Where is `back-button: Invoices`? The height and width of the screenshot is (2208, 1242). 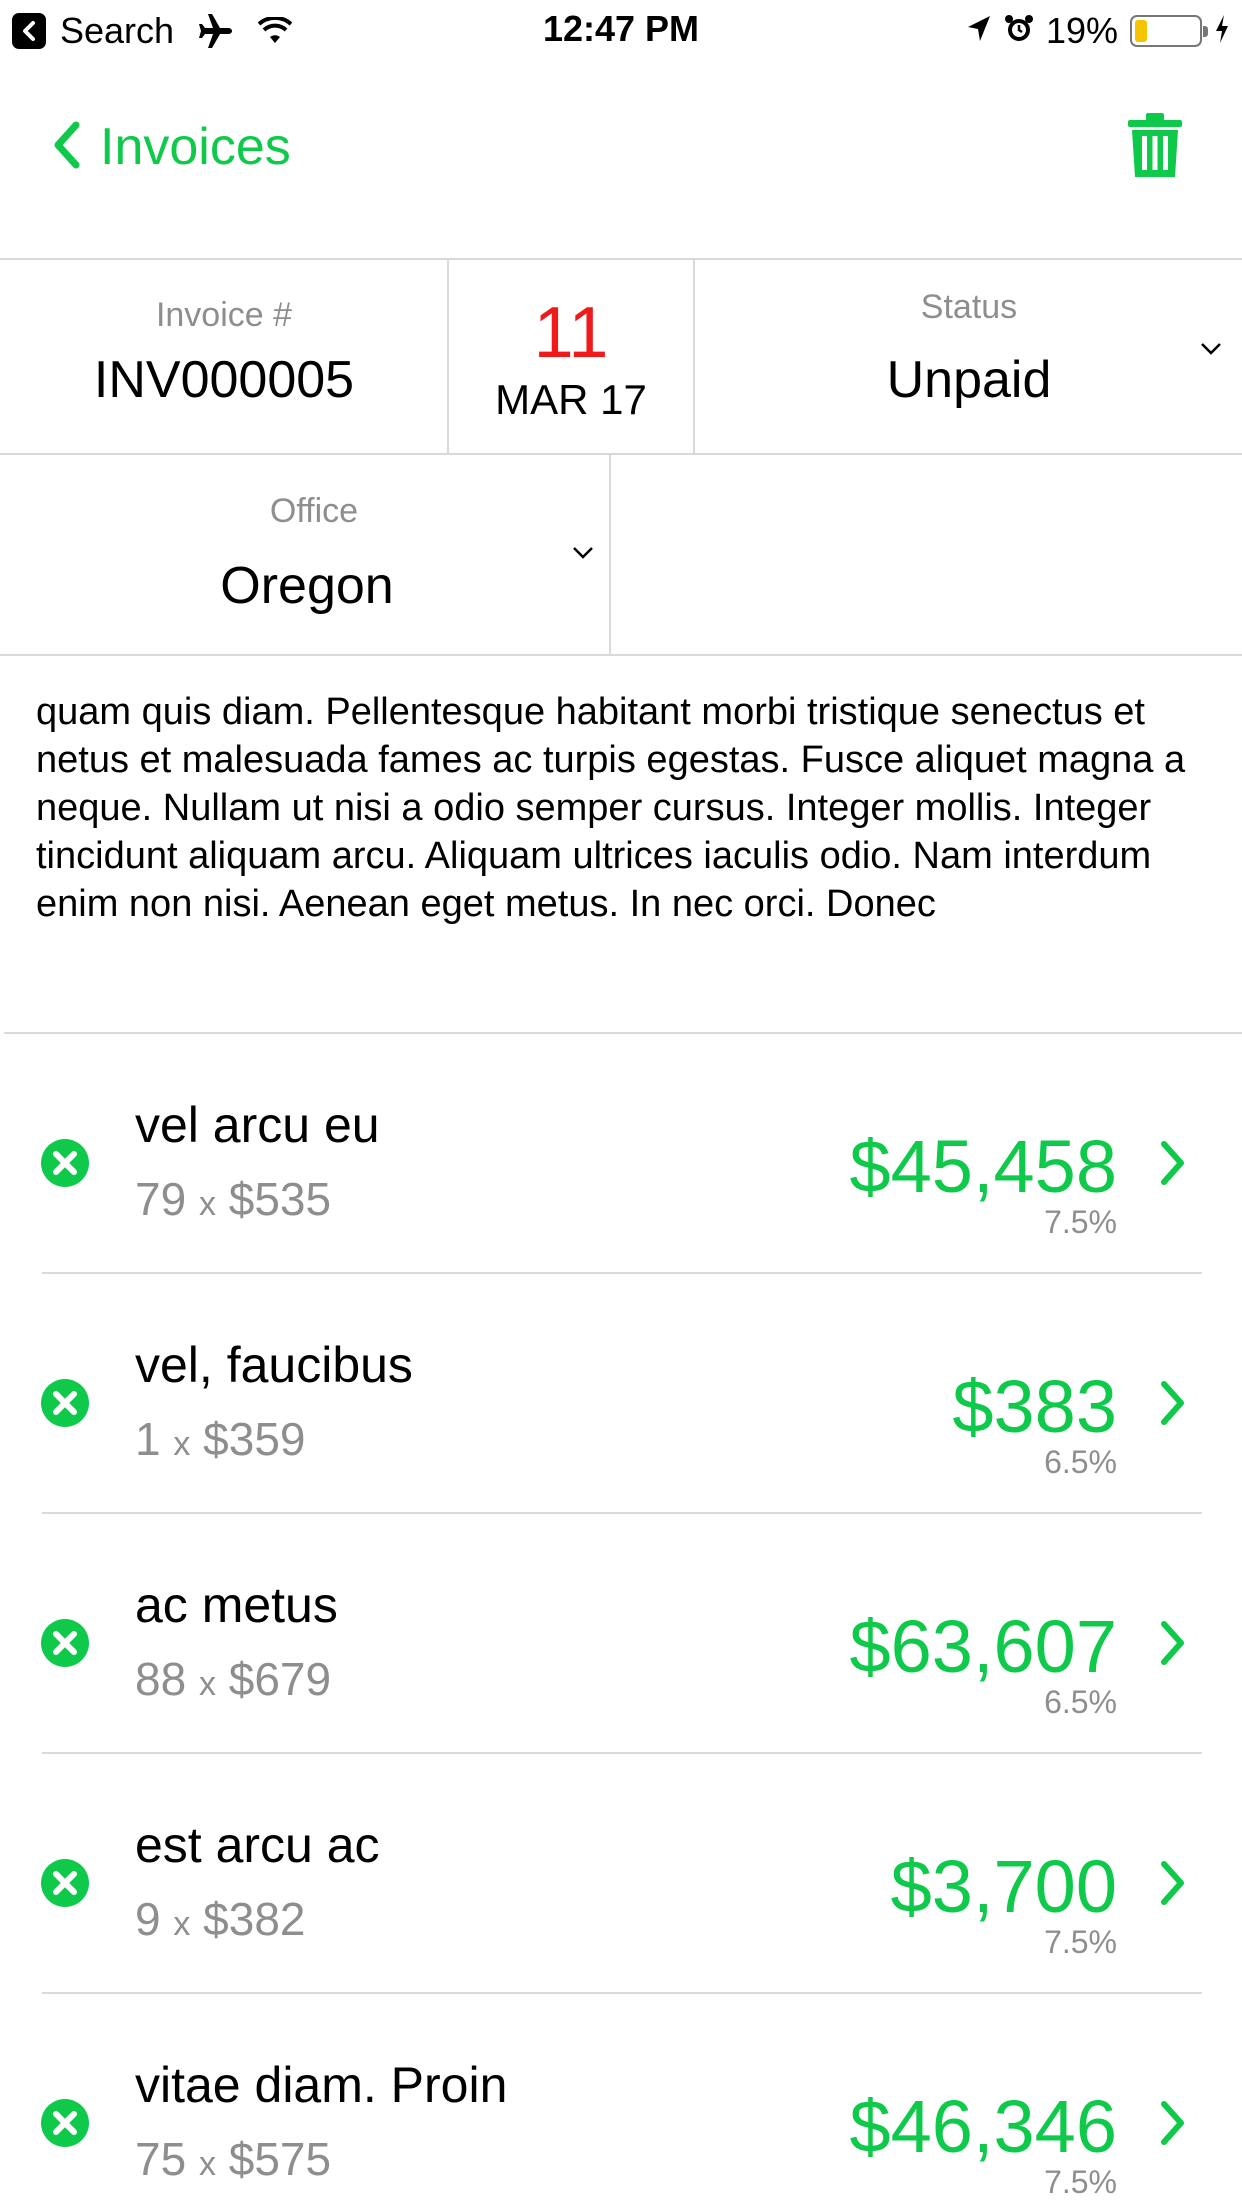
back-button: Invoices is located at coordinates (171, 147).